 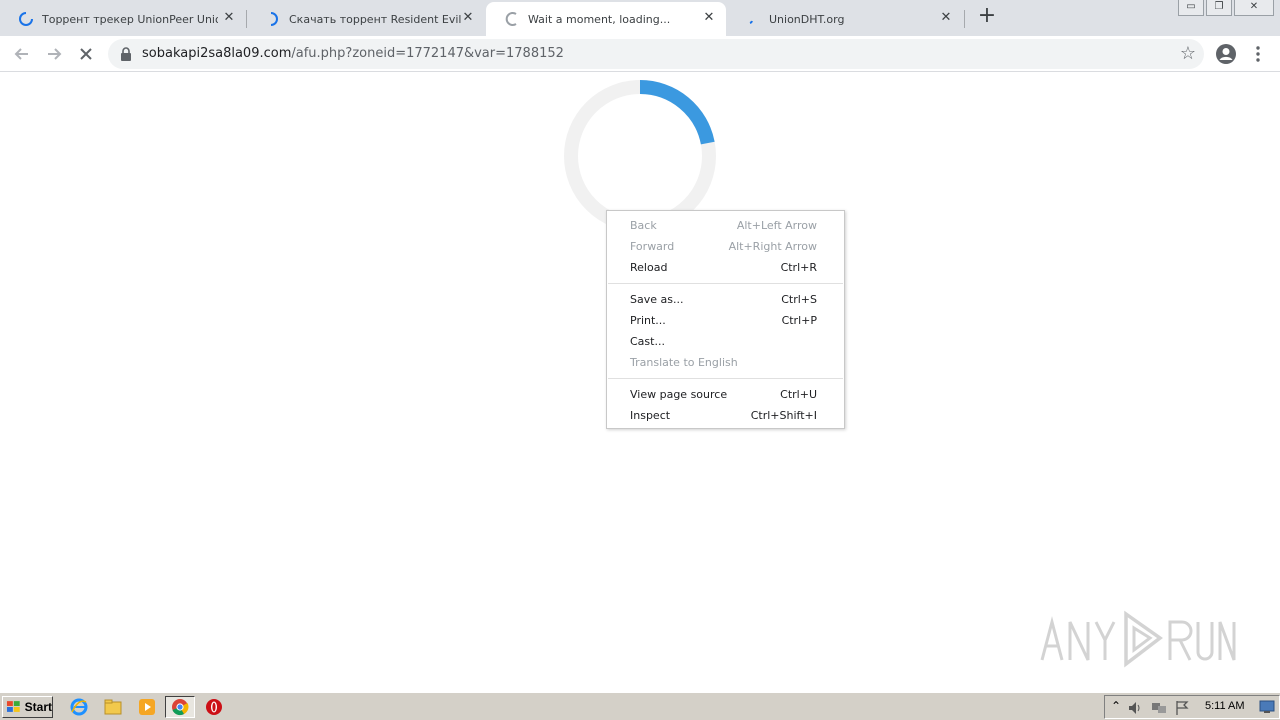 I want to click on tab-unionpeer: Торрент трекер UnionPeer UnionDH ✕, so click(x=123, y=19).